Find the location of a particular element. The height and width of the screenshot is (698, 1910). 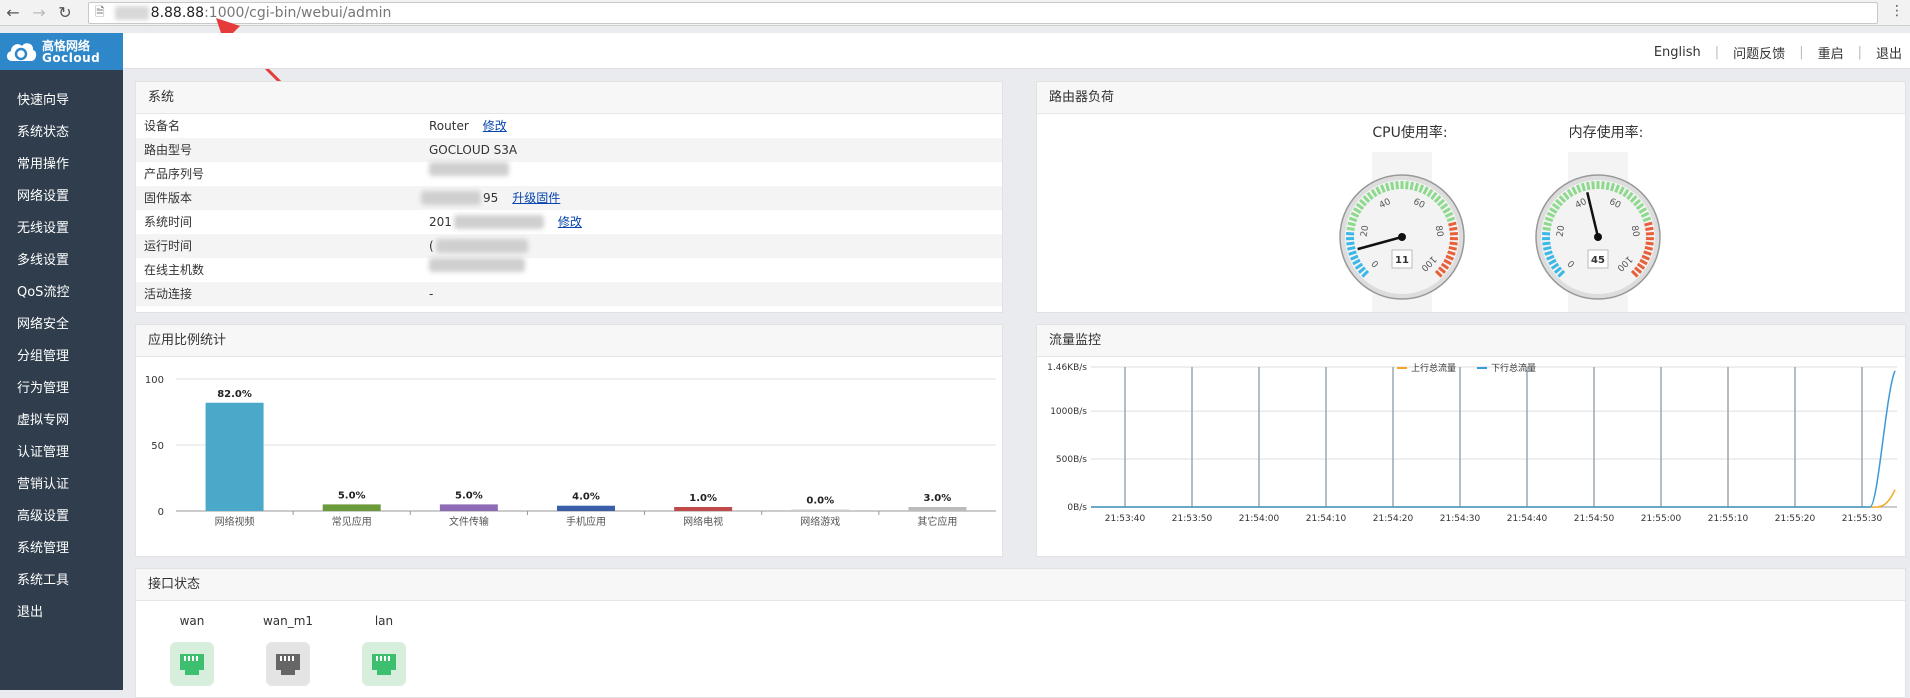

sidebar-item-common-ops: 常用操作 is located at coordinates (61, 165).